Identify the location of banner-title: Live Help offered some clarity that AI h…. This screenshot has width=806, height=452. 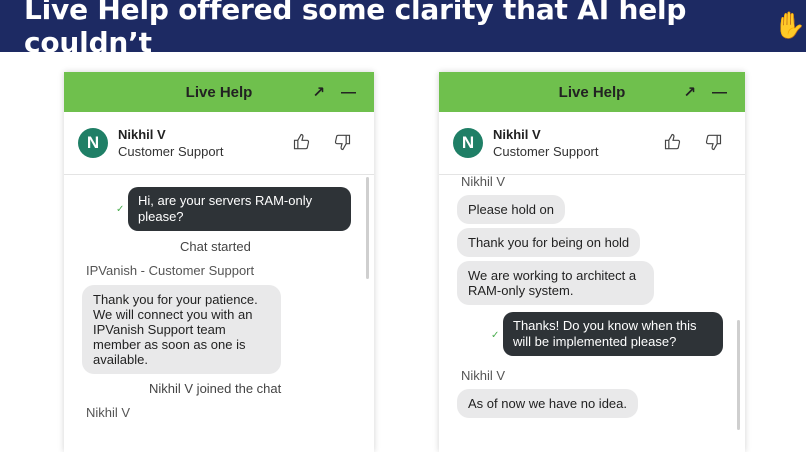
(355, 29).